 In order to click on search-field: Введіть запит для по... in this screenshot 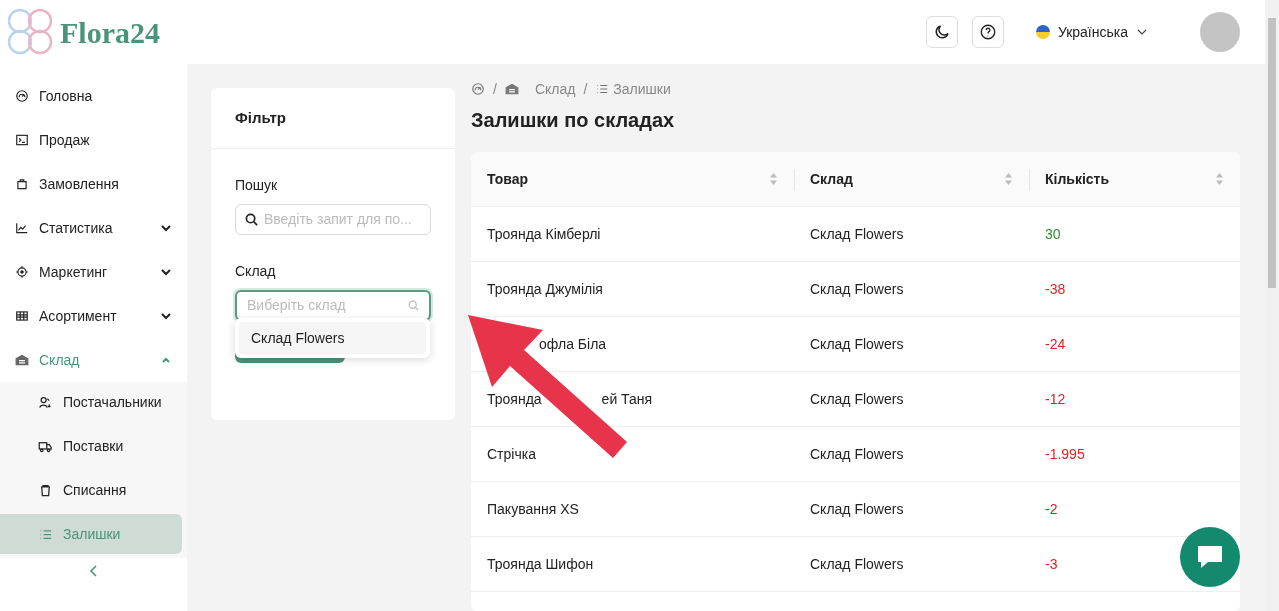, I will do `click(333, 219)`.